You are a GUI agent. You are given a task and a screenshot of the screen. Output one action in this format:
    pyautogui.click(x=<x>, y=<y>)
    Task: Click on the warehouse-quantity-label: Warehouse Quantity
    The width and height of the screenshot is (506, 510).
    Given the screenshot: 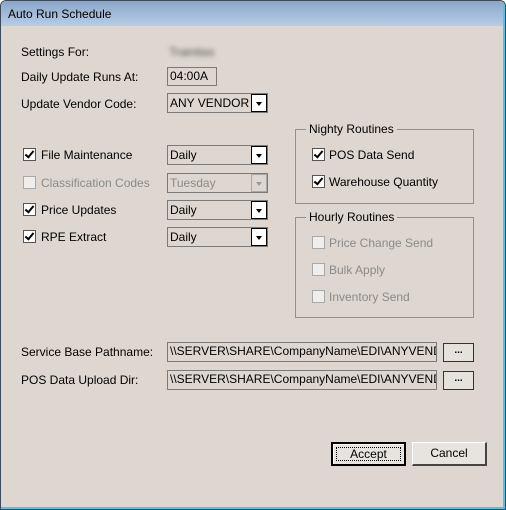 What is the action you would take?
    pyautogui.click(x=383, y=182)
    